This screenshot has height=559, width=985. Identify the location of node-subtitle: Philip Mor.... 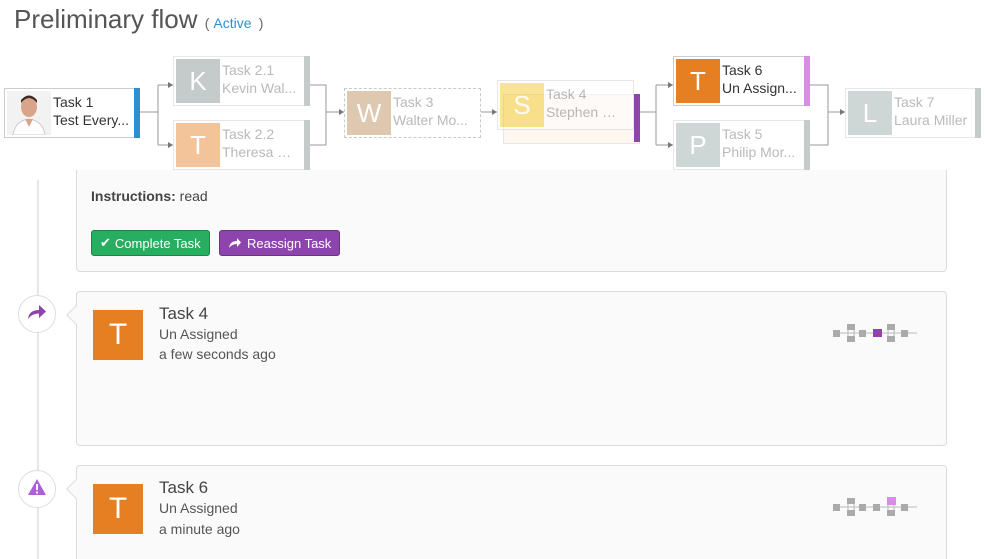
(759, 152).